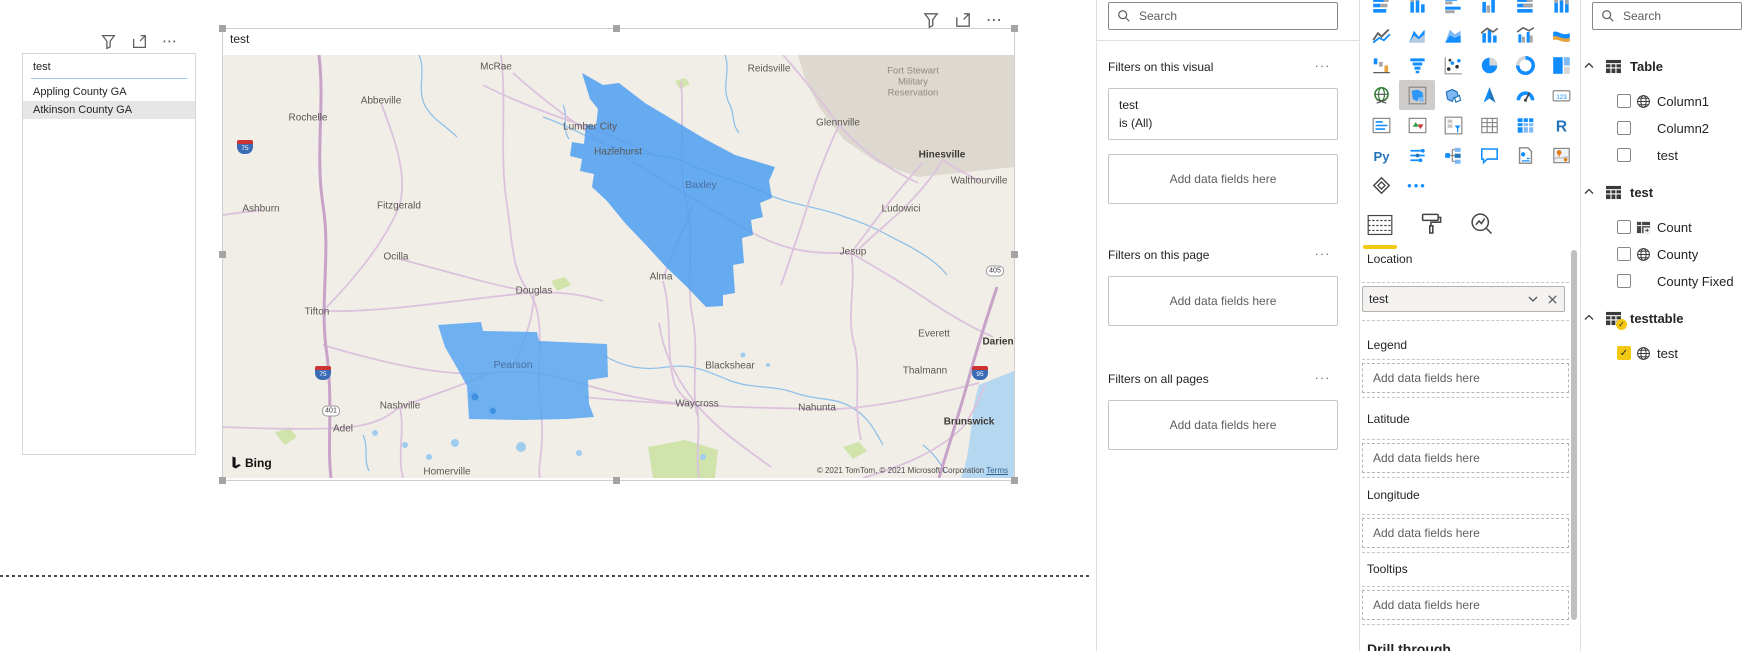 The width and height of the screenshot is (1746, 651). What do you see at coordinates (1453, 155) in the screenshot?
I see `viz-type-decomposition-tree-icon` at bounding box center [1453, 155].